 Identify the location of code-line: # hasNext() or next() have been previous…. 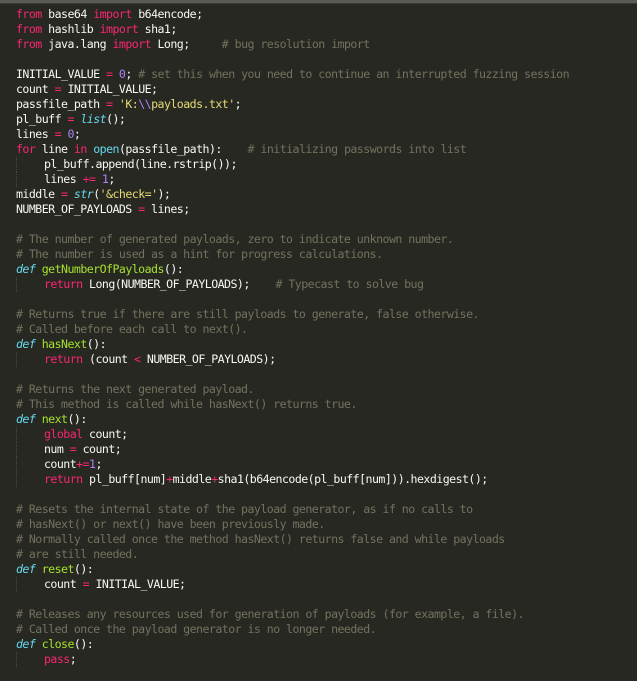
(292, 524).